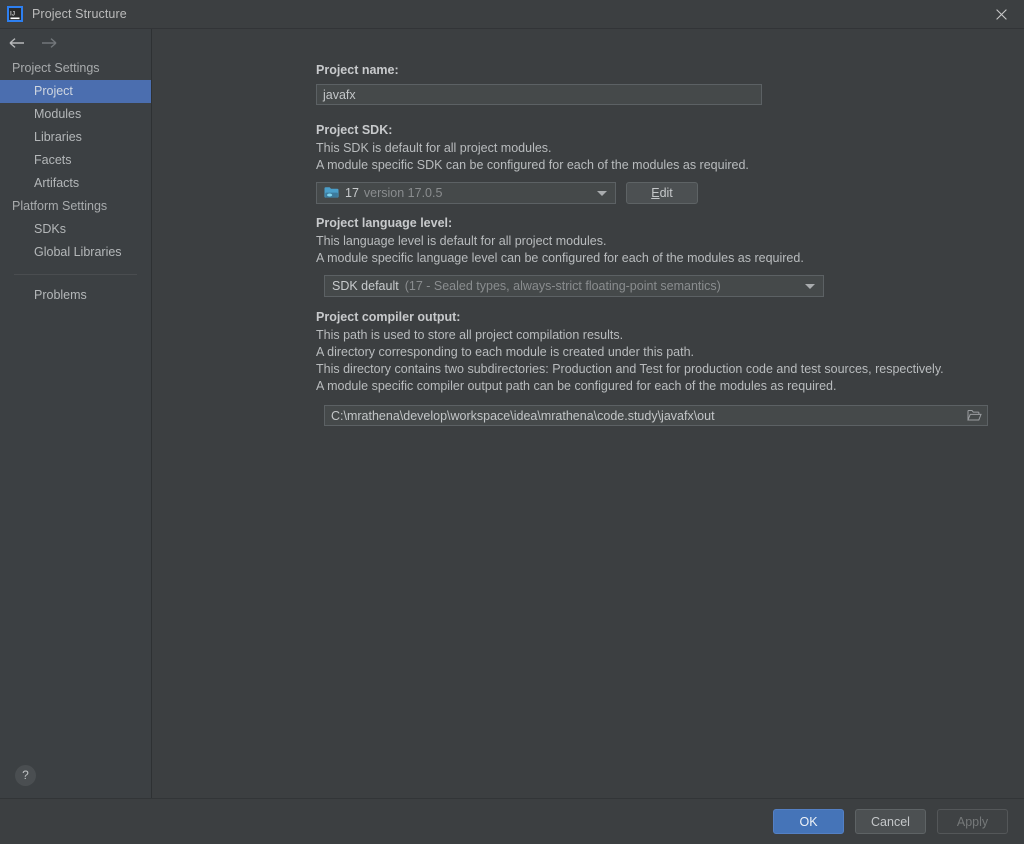  I want to click on edit-sdk-button: Edit, so click(662, 193).